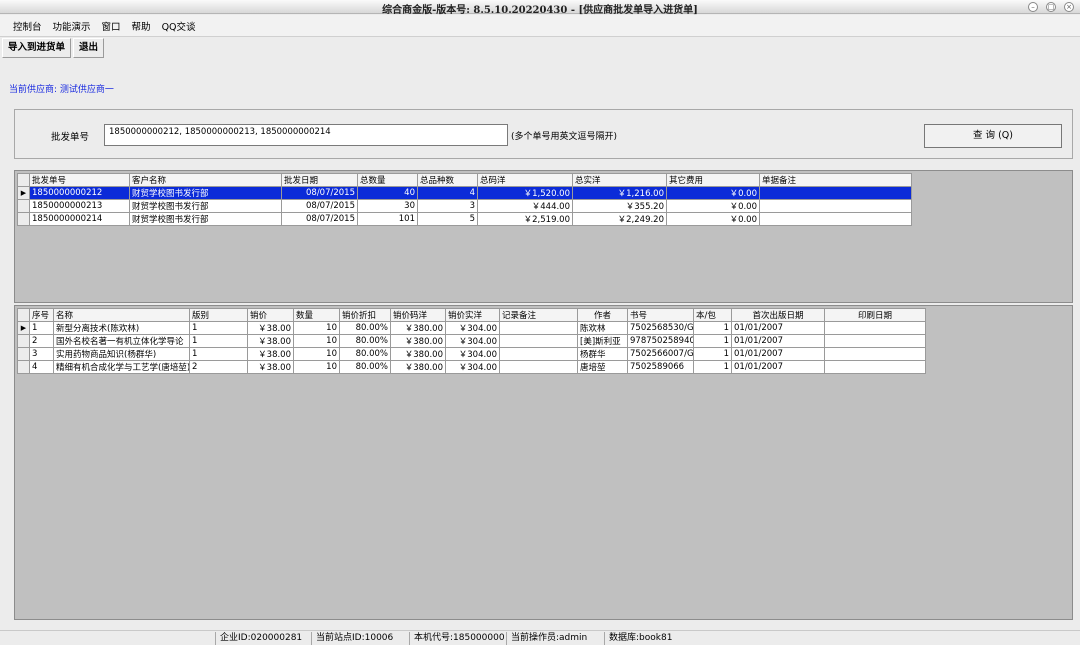 The image size is (1080, 645). Describe the element at coordinates (27, 26) in the screenshot. I see `menu-console: 控制台` at that location.